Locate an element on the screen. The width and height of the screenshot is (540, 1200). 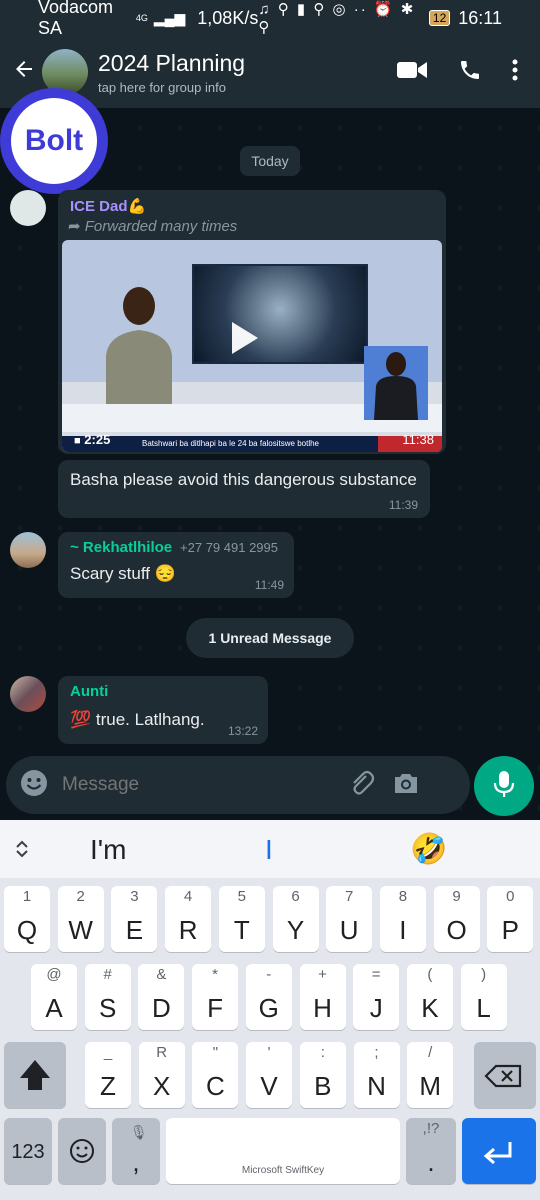
key-w: 2W is located at coordinates (80, 919).